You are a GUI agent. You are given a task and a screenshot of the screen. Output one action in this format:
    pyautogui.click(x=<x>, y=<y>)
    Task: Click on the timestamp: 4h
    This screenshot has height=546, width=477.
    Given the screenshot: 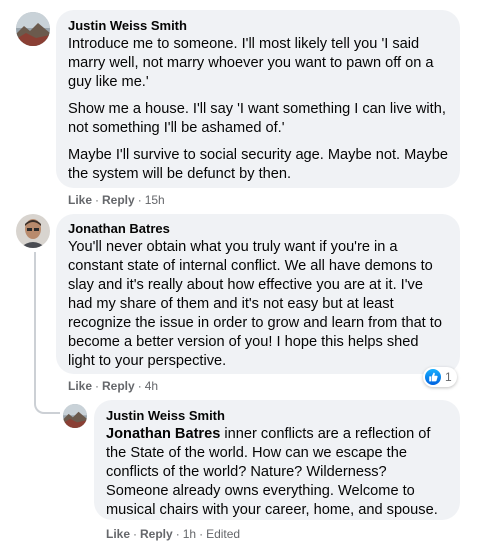 What is the action you would take?
    pyautogui.click(x=151, y=386)
    